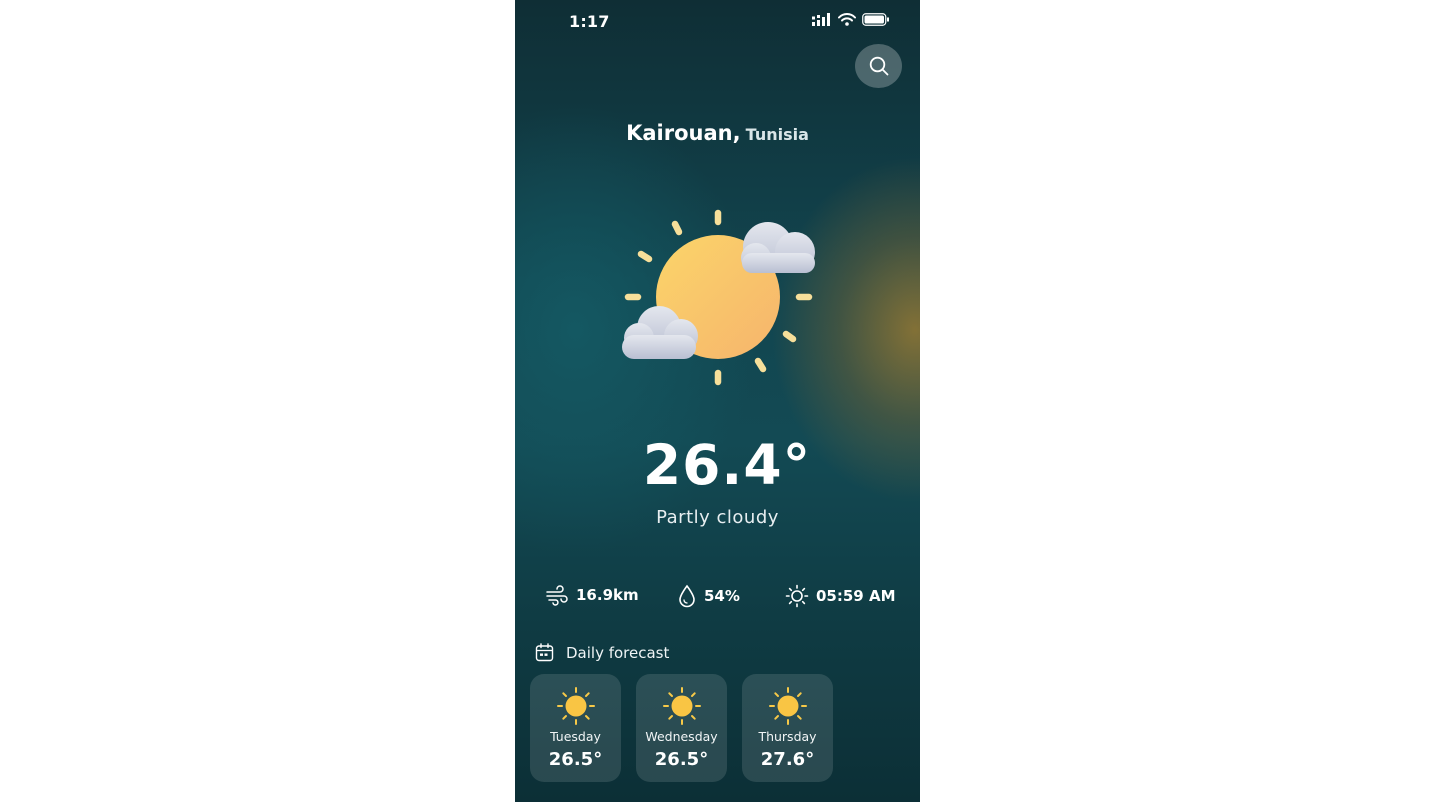 Image resolution: width=1433 pixels, height=802 pixels. What do you see at coordinates (787, 759) in the screenshot?
I see `forecast-temp: 27.6°` at bounding box center [787, 759].